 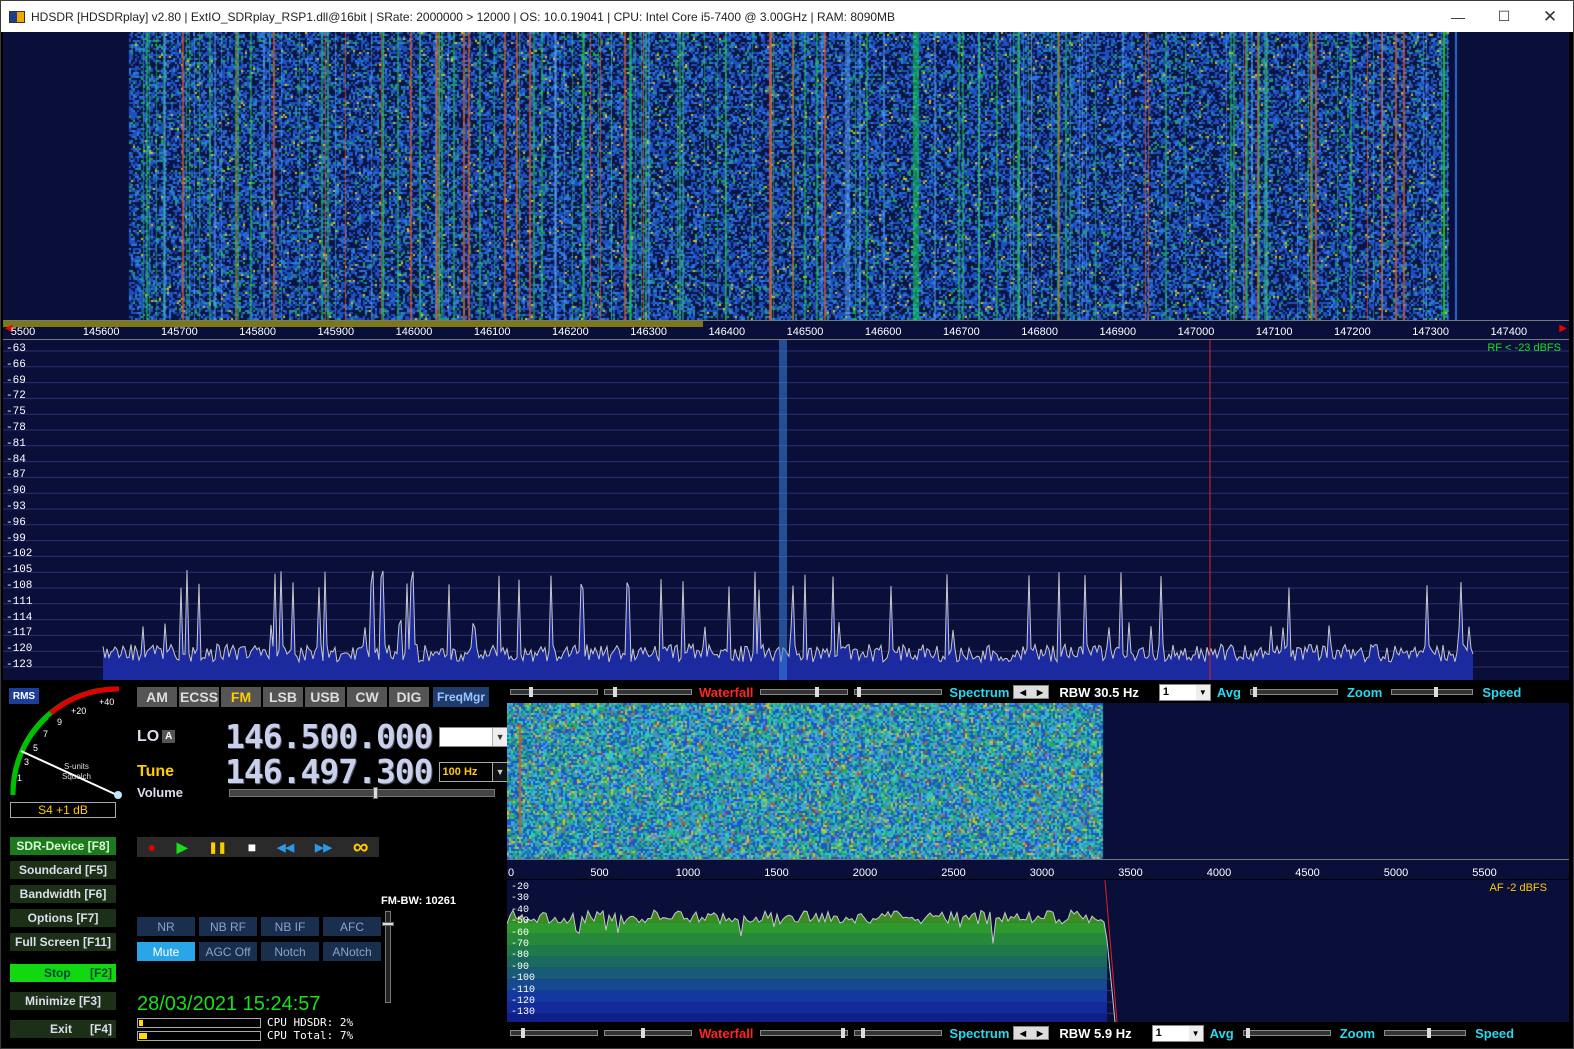 What do you see at coordinates (352, 926) in the screenshot?
I see `afc-button: AFC` at bounding box center [352, 926].